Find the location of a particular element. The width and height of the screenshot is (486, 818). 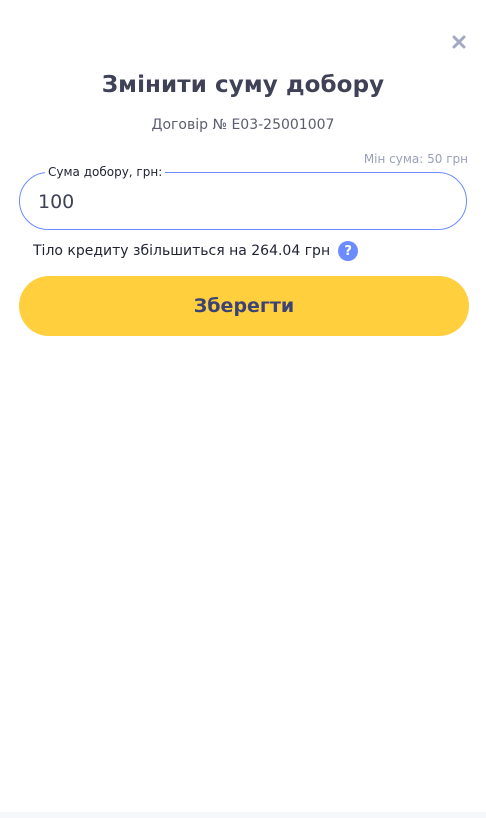

min-sum-hint: Мін сума: 50 грн is located at coordinates (415, 159).